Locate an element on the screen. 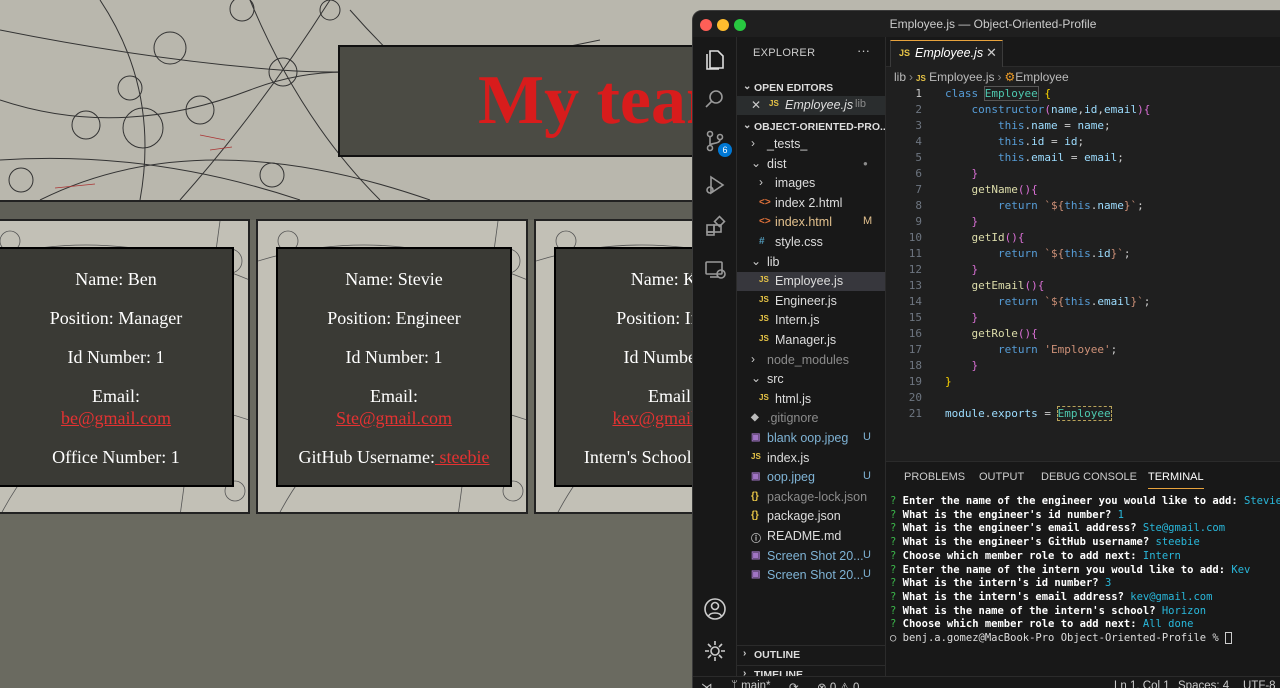  code-line: 10 getId(){ is located at coordinates (966, 237).